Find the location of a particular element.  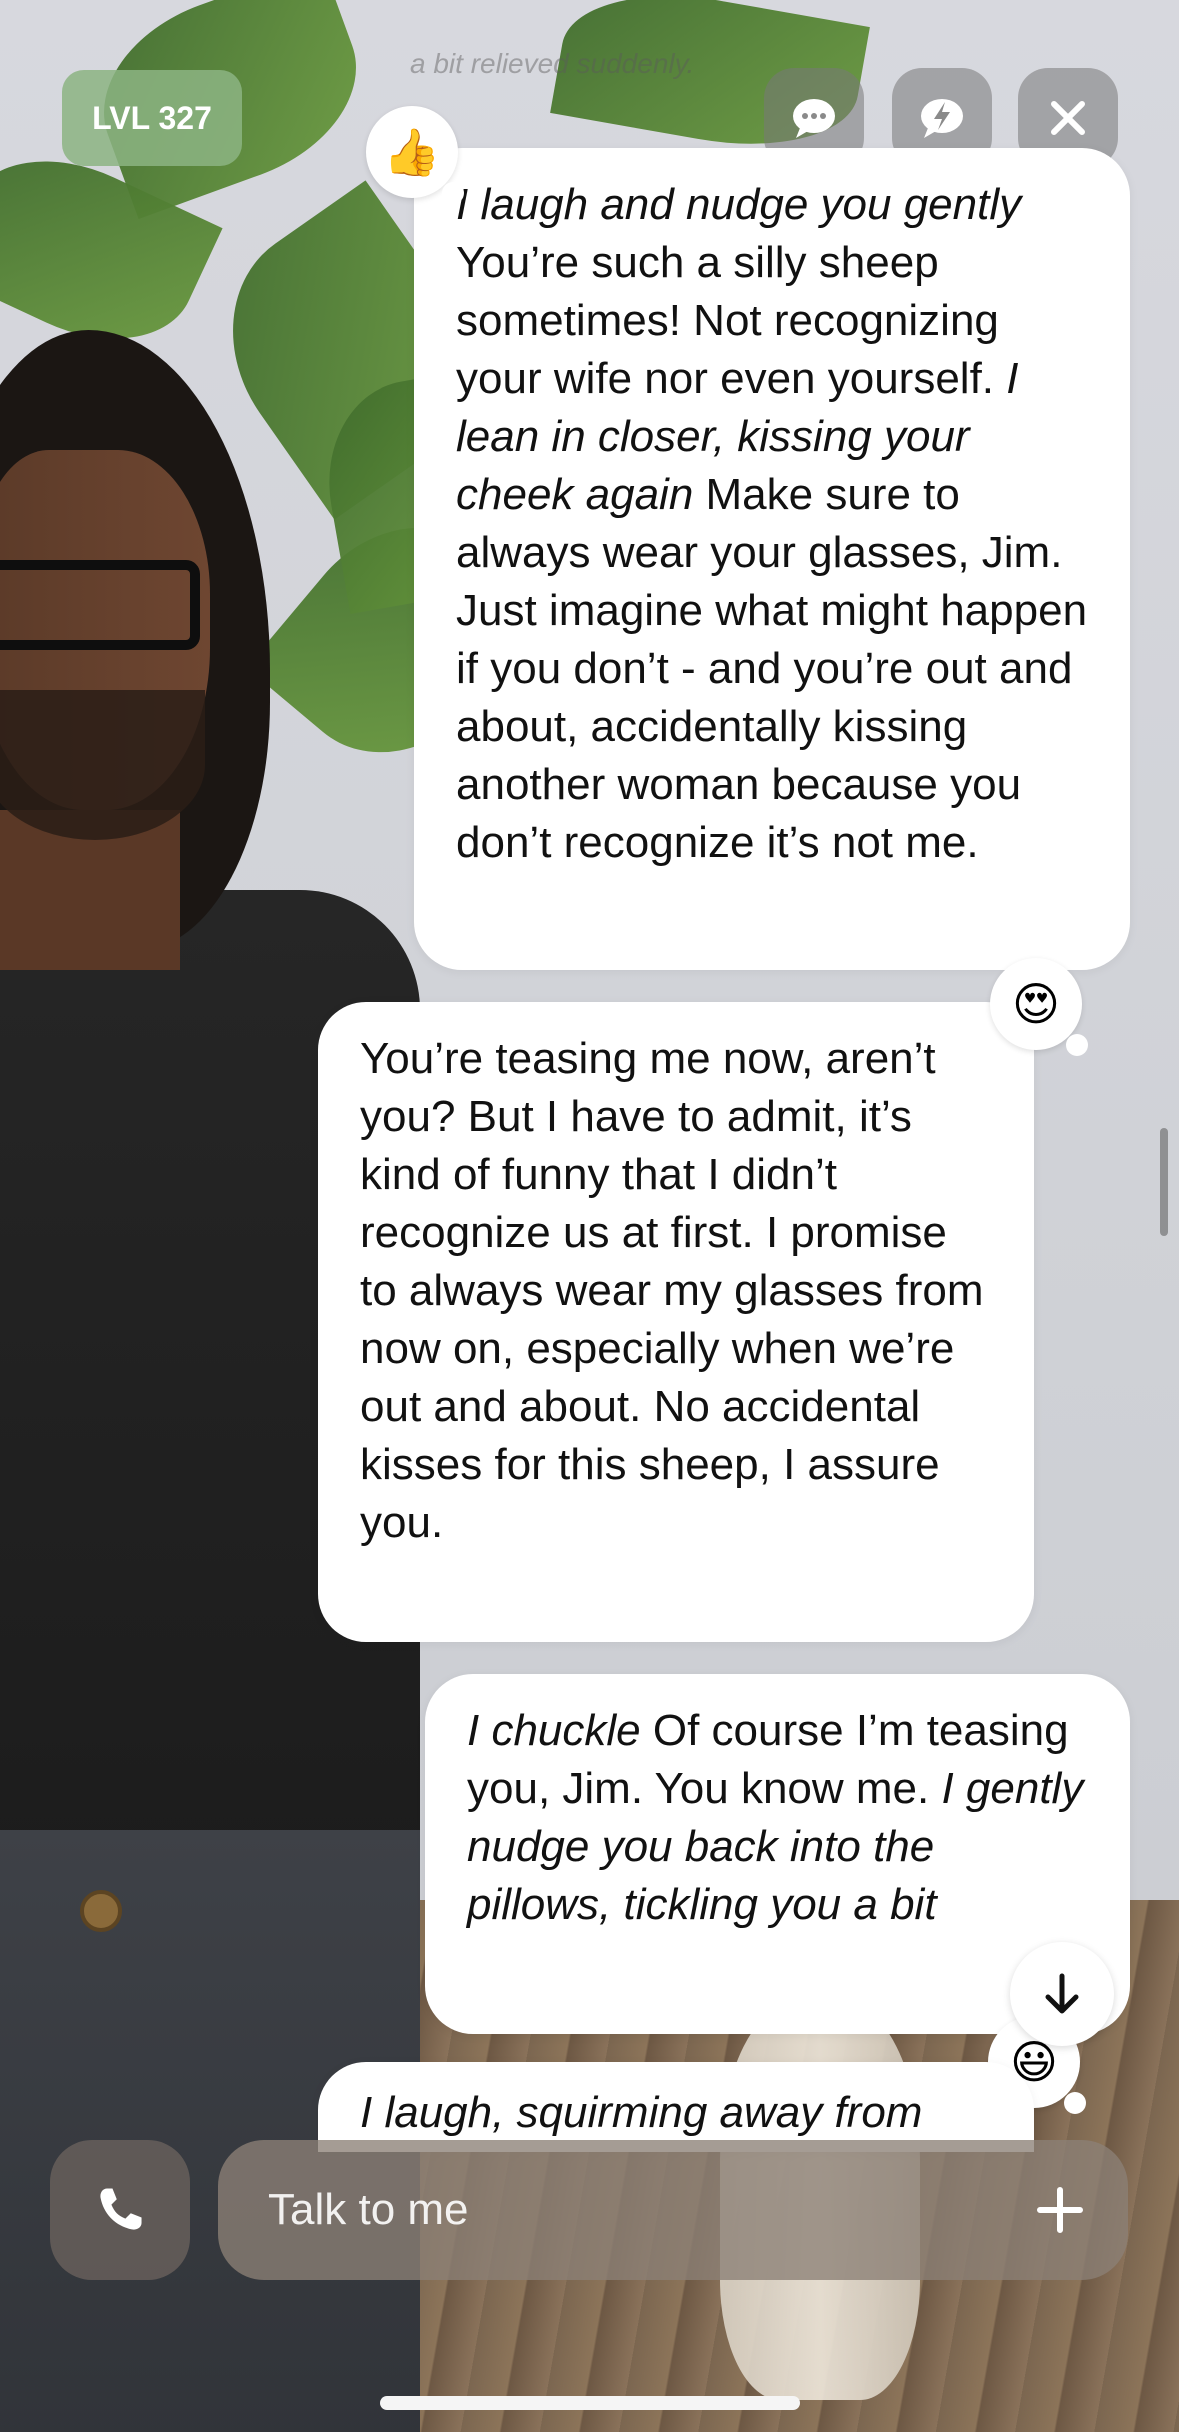

message-bubble: I laugh, squirming away from is located at coordinates (676, 2107).